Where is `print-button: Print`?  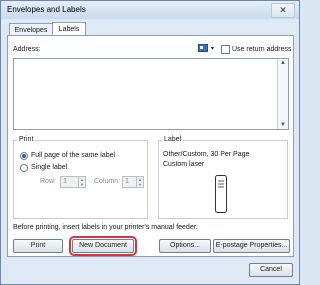
print-button: Print is located at coordinates (38, 246).